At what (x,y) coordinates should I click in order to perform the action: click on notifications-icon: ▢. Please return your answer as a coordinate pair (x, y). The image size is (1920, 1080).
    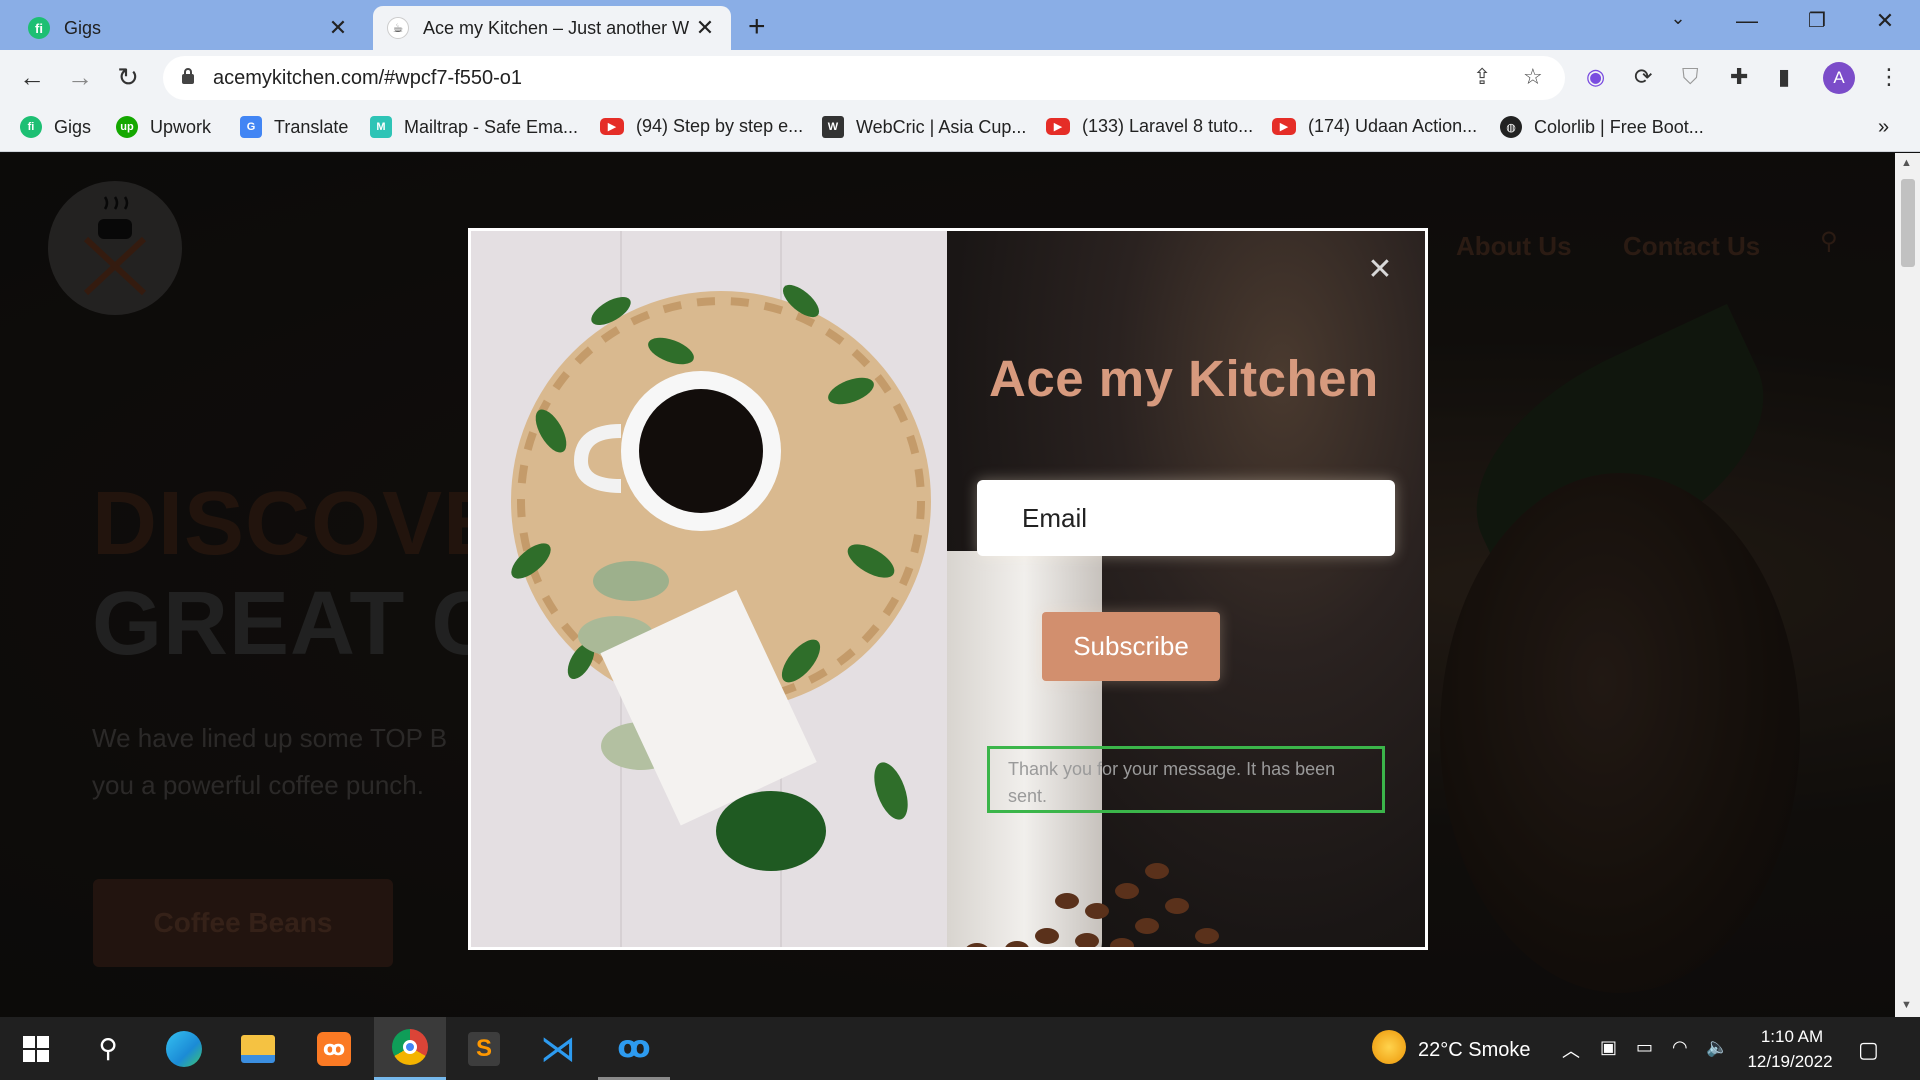
    Looking at the image, I should click on (1868, 1050).